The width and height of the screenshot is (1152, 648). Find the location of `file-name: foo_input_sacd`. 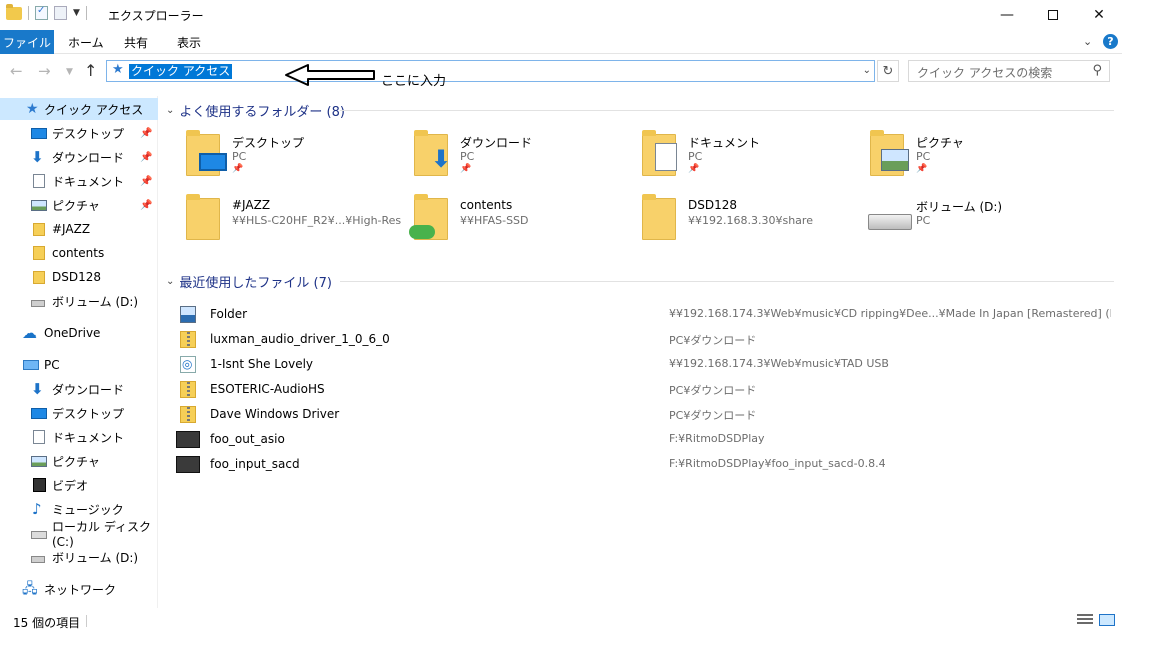

file-name: foo_input_sacd is located at coordinates (255, 464).